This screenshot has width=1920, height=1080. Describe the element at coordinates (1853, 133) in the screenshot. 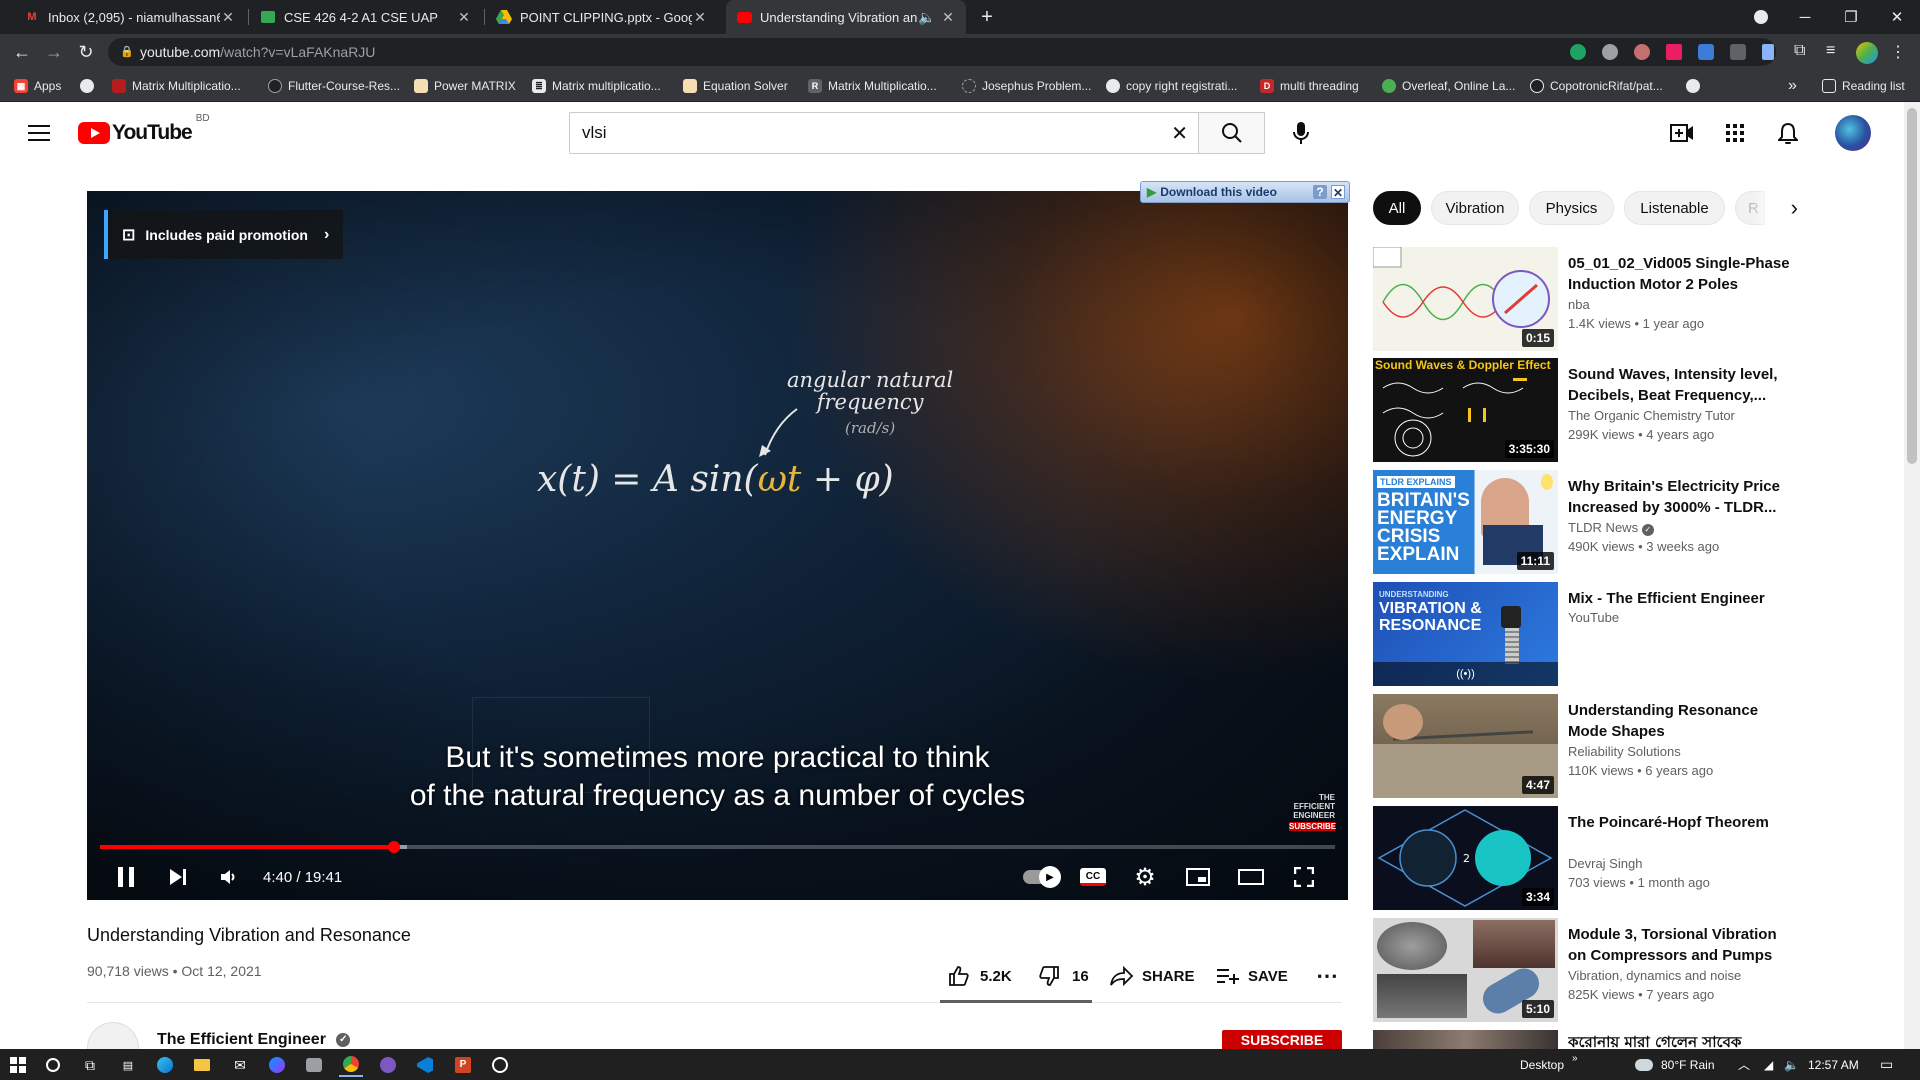

I see `account-avatar` at that location.